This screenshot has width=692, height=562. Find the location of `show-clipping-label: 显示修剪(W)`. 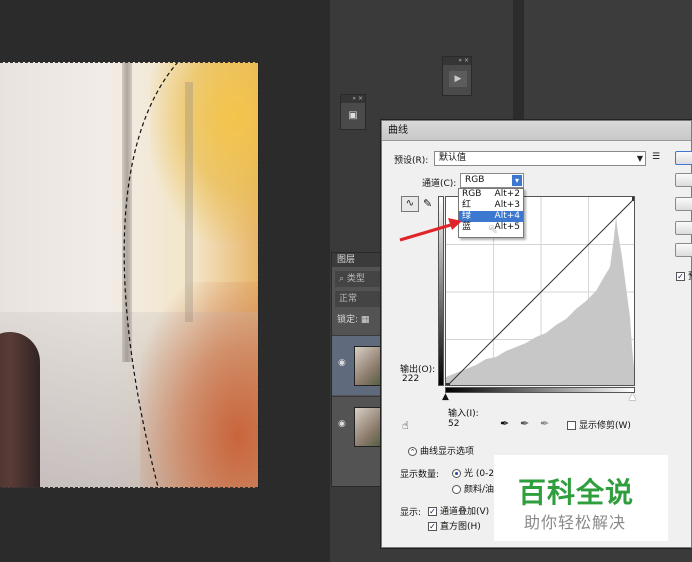

show-clipping-label: 显示修剪(W) is located at coordinates (605, 426).